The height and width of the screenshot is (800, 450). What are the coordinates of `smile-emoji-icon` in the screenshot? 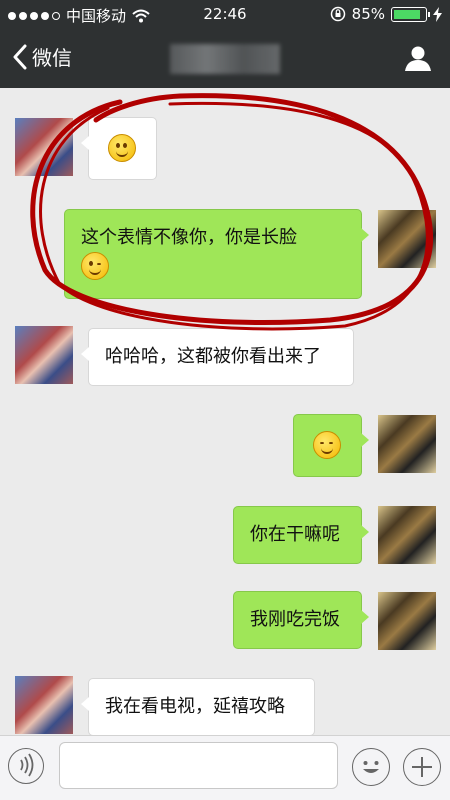 It's located at (122, 148).